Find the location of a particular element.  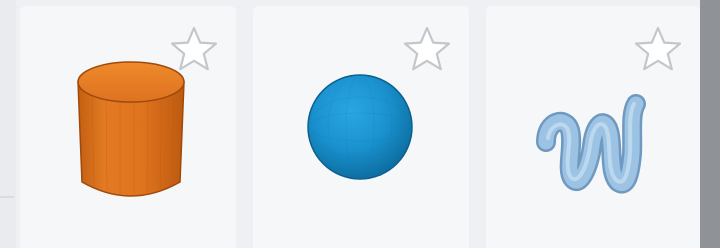

sphere-shape-icon is located at coordinates (360, 127).